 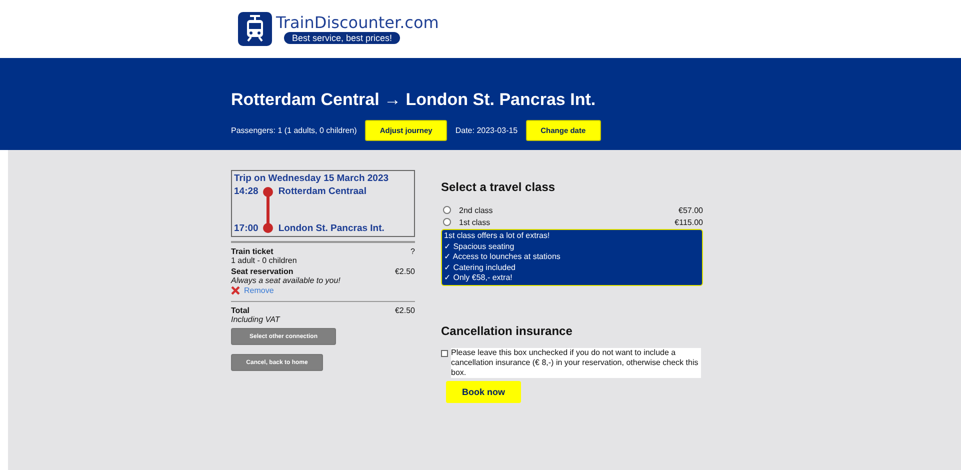 I want to click on total-detail: Including VAT, so click(x=255, y=319).